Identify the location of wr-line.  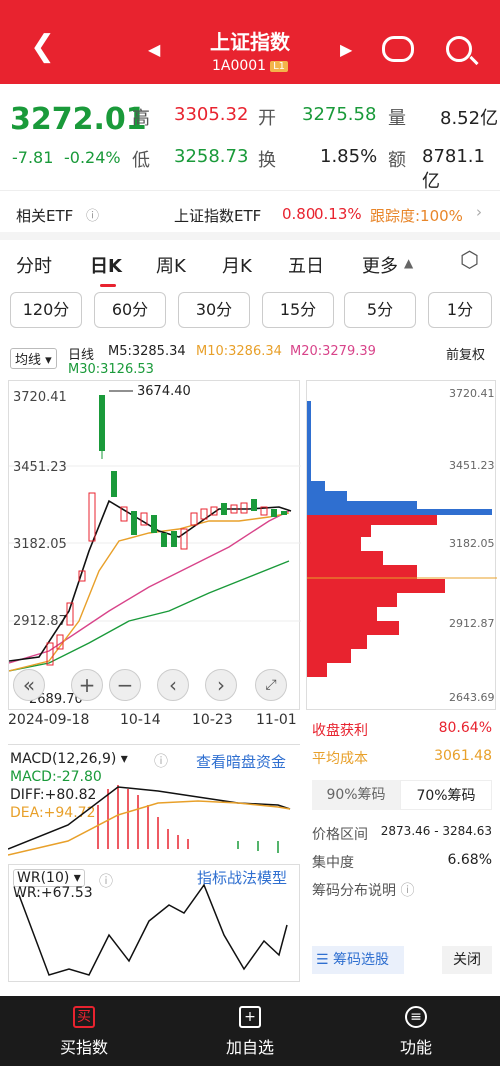
(153, 929).